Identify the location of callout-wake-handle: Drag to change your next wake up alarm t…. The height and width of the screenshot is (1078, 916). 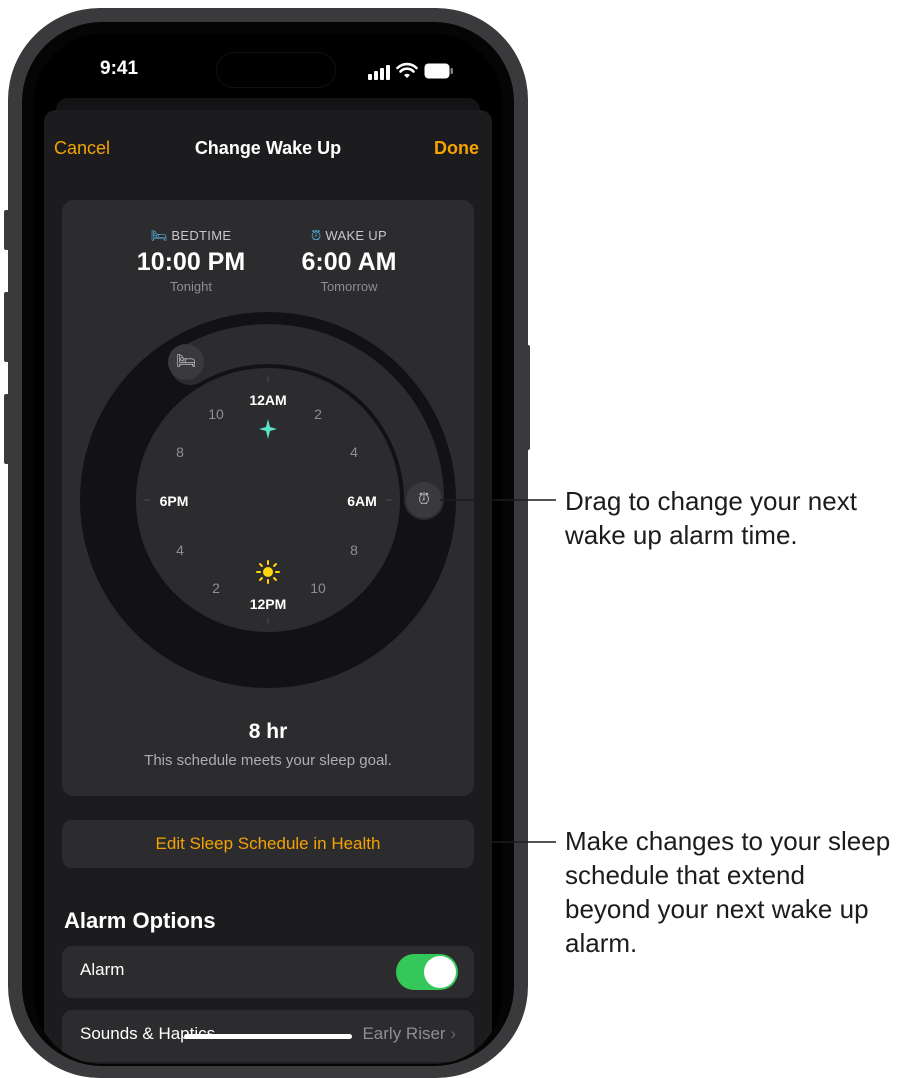
(711, 518).